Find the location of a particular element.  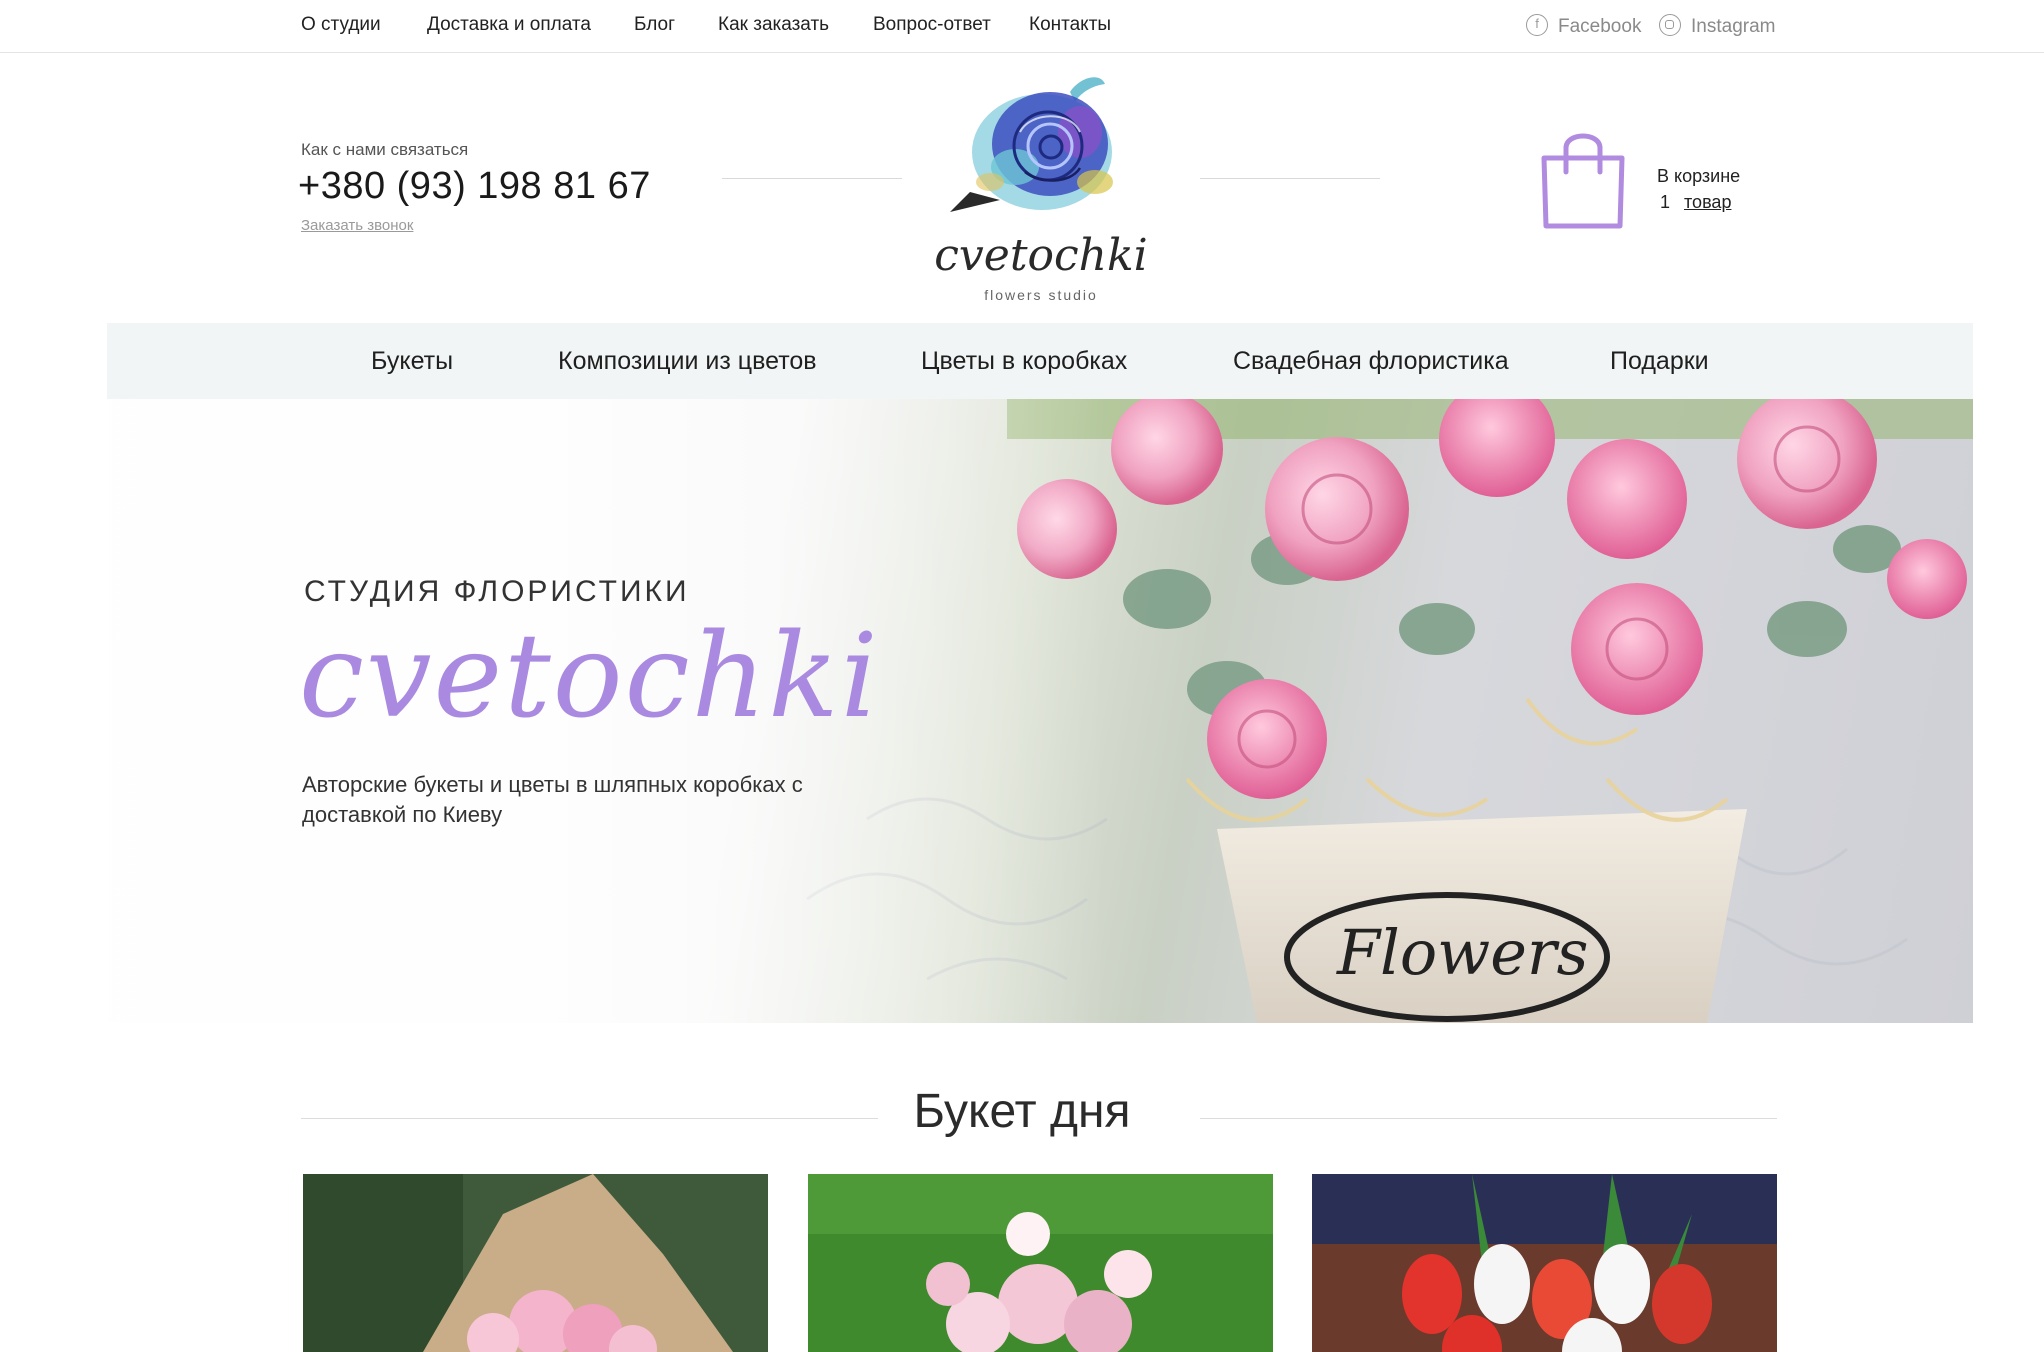

request-call-link: Заказать звонок is located at coordinates (357, 225).